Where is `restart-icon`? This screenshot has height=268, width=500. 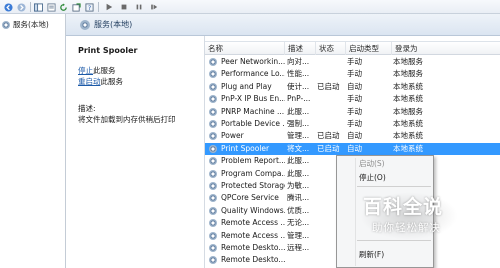
restart-icon is located at coordinates (153, 7).